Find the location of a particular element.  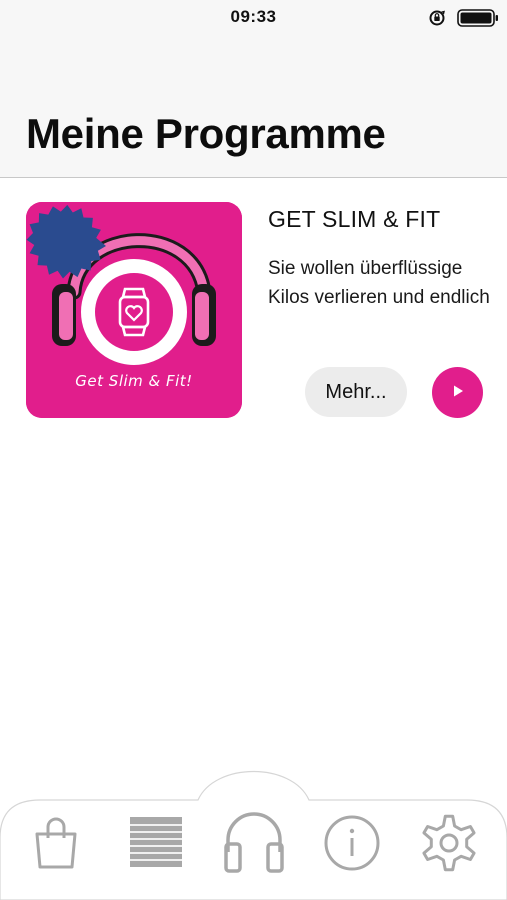

info-icon is located at coordinates (352, 845).